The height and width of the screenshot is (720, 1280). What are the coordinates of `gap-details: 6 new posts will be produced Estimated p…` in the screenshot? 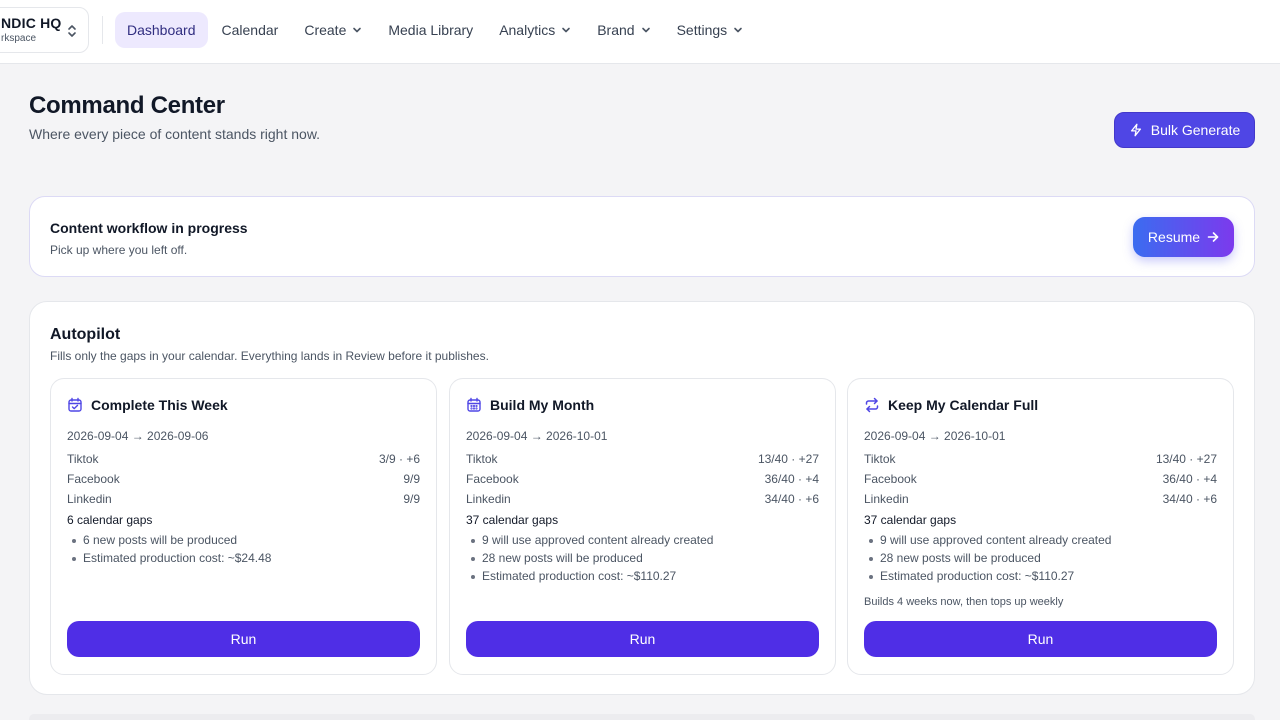 It's located at (244, 549).